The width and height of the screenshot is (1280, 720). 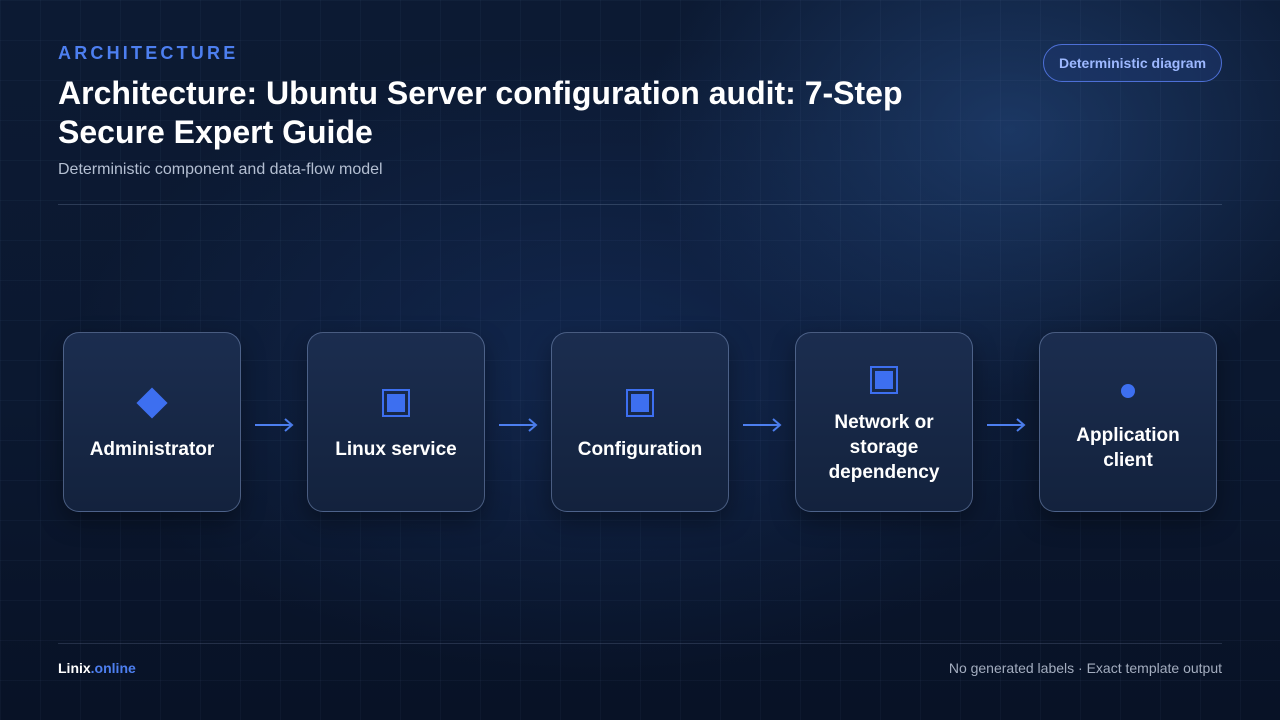 What do you see at coordinates (1132, 63) in the screenshot?
I see `diagram-type-badge: Deterministic diagram` at bounding box center [1132, 63].